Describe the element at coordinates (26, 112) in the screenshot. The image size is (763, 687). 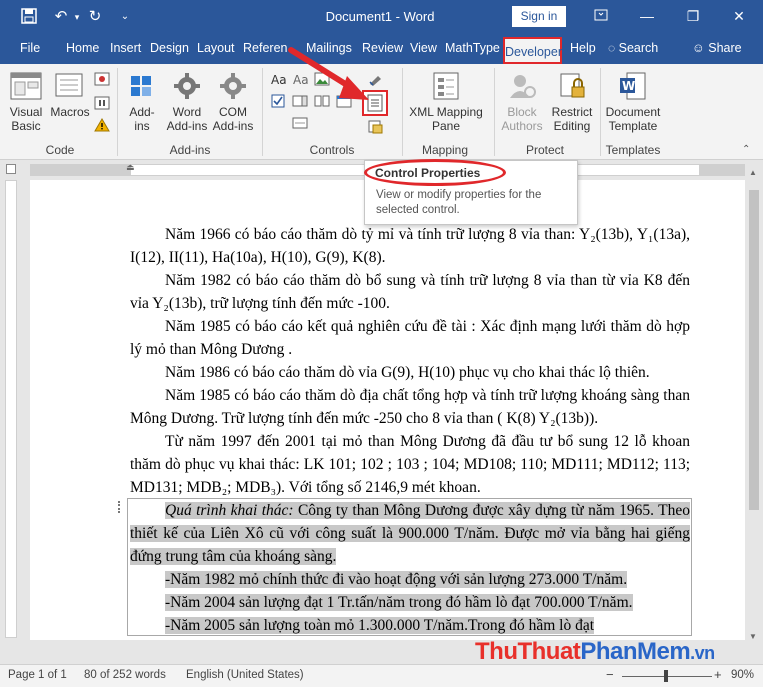
I see `visual-basic-label-1: Visual` at that location.